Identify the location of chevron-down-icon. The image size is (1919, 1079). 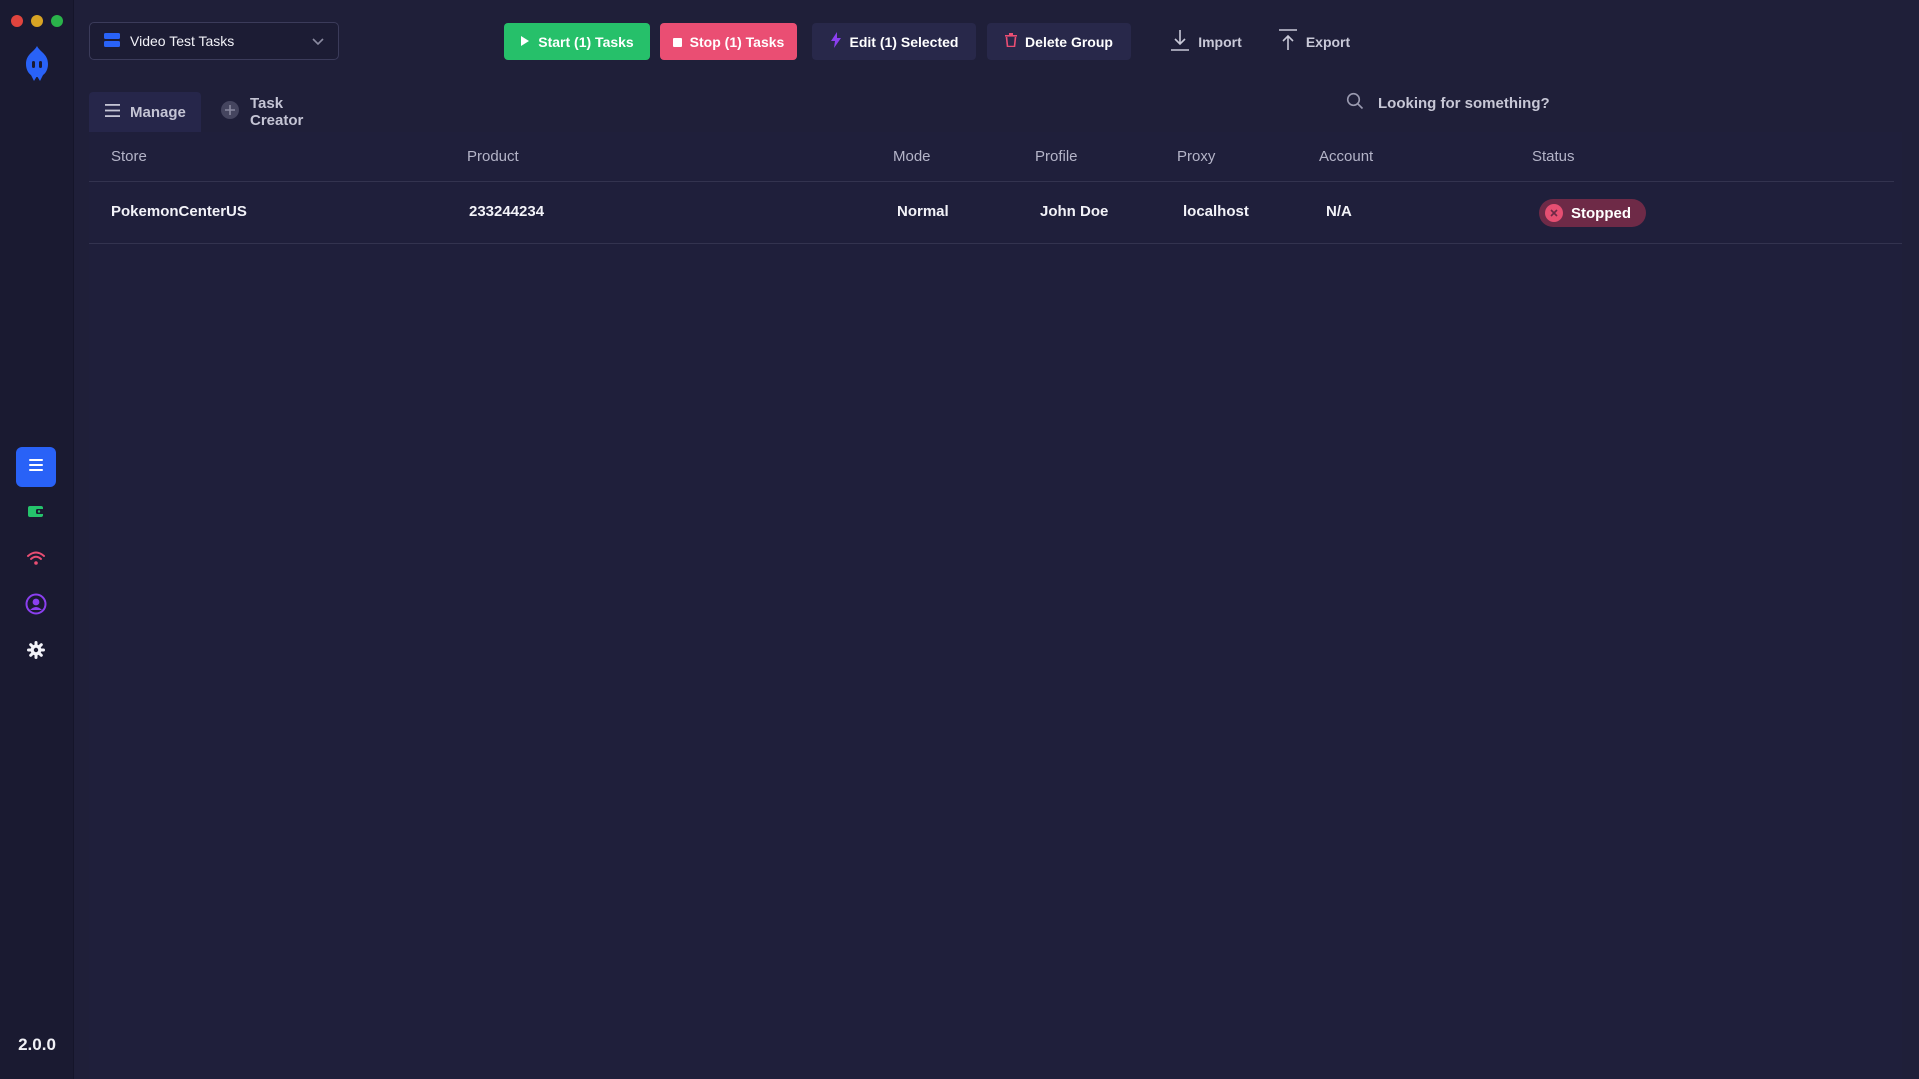
(318, 41).